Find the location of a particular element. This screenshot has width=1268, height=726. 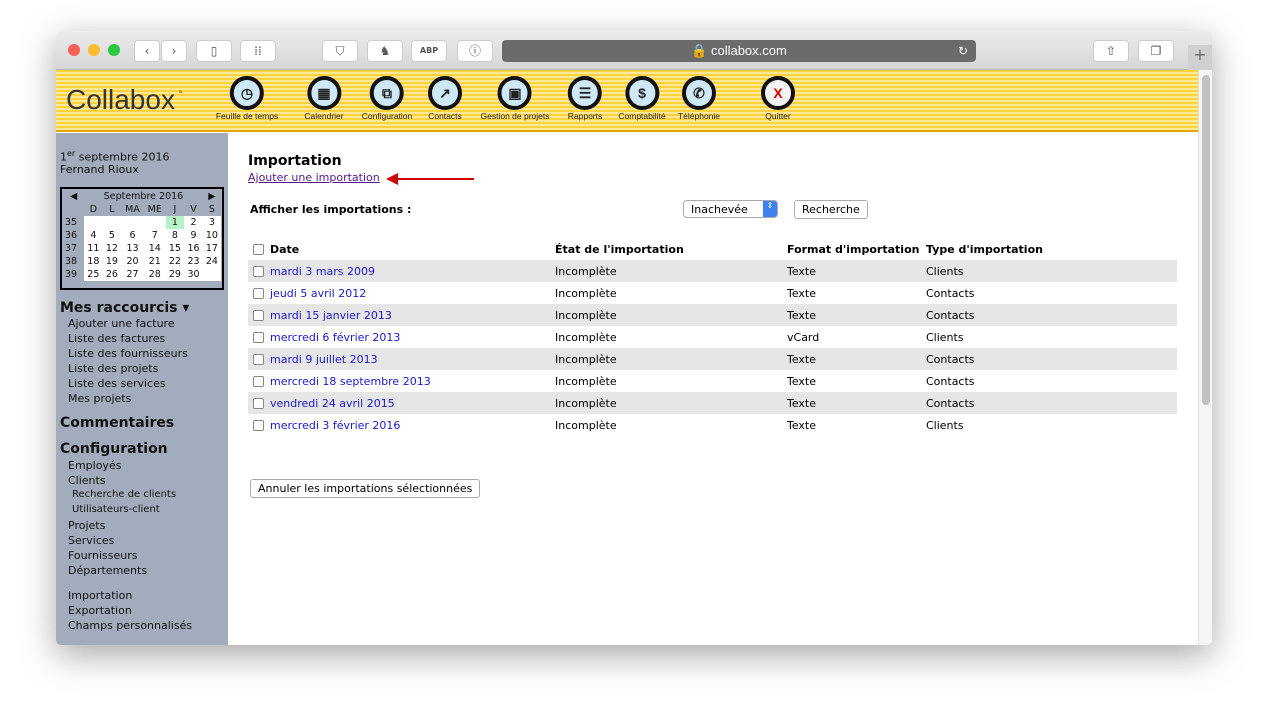

logo: Collabox◔ is located at coordinates (124, 100).